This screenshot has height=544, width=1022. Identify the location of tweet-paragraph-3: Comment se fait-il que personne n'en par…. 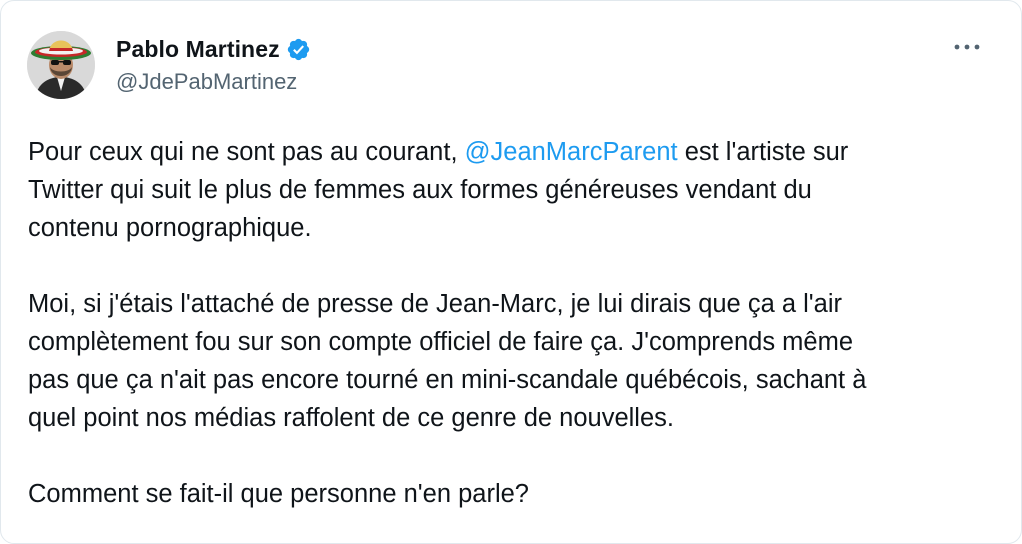
(513, 494).